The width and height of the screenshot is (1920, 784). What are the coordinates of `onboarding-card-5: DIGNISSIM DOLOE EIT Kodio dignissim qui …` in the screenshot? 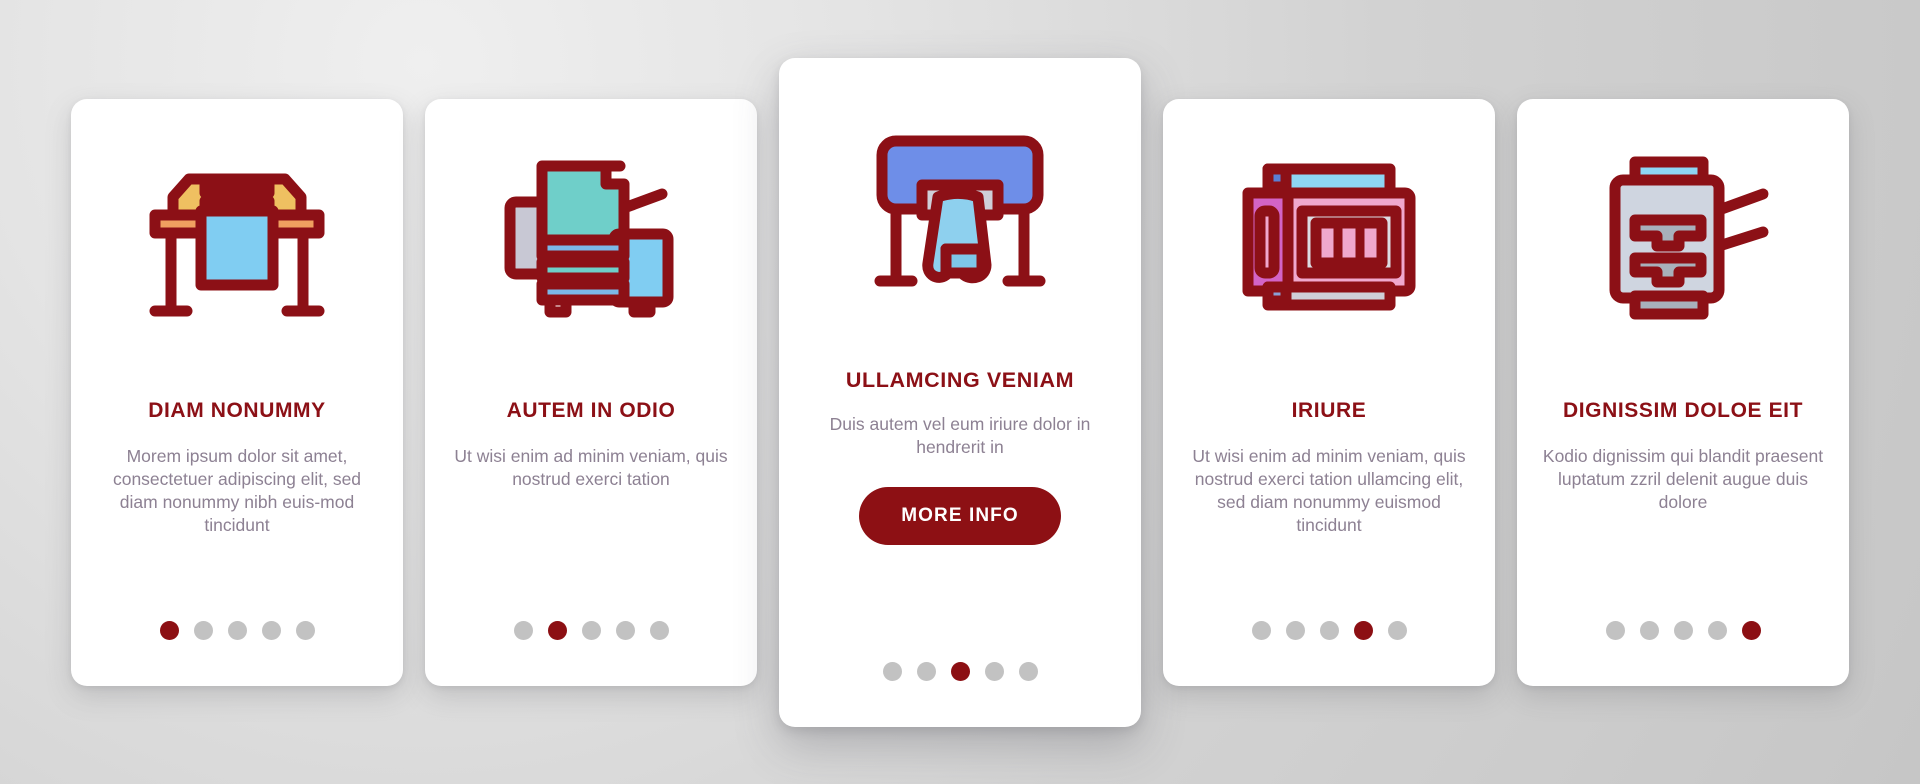 It's located at (1683, 392).